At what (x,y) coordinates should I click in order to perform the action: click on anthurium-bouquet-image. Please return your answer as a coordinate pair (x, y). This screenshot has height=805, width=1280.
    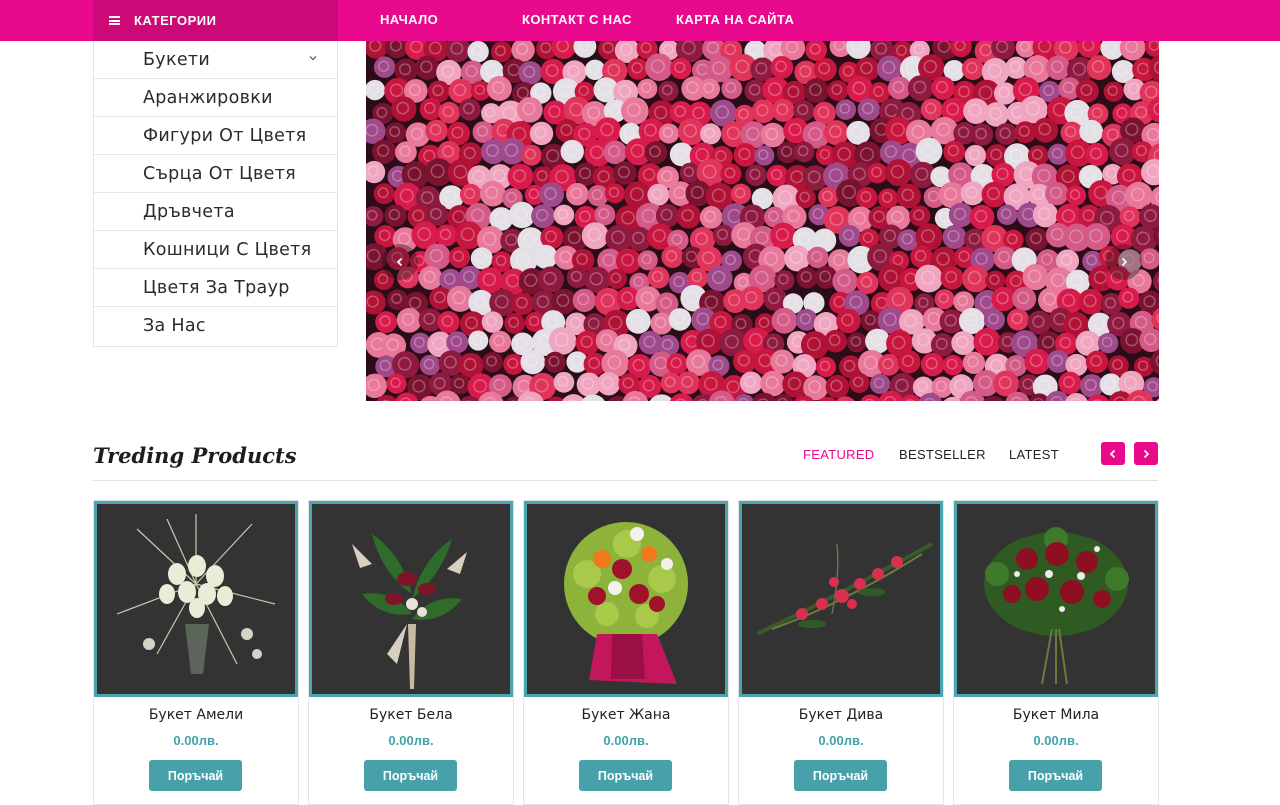
    Looking at the image, I should click on (411, 599).